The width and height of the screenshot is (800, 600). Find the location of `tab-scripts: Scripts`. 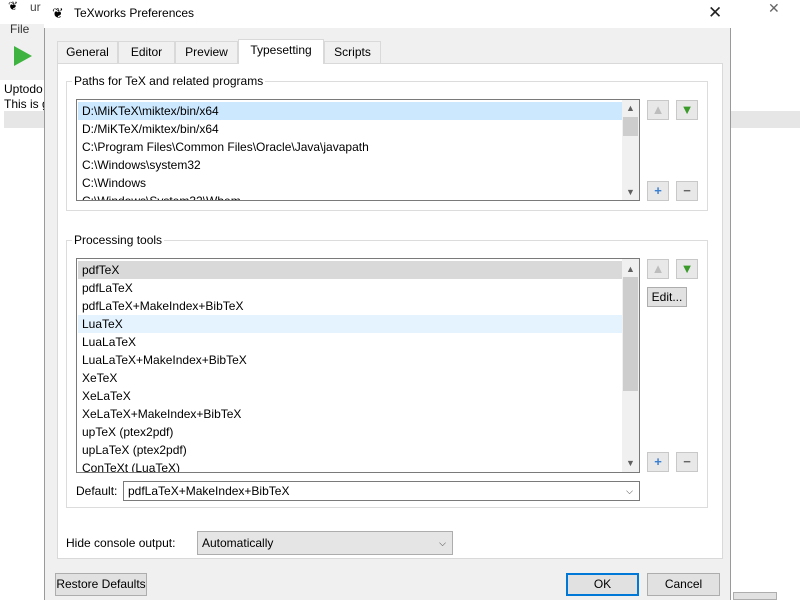

tab-scripts: Scripts is located at coordinates (352, 52).